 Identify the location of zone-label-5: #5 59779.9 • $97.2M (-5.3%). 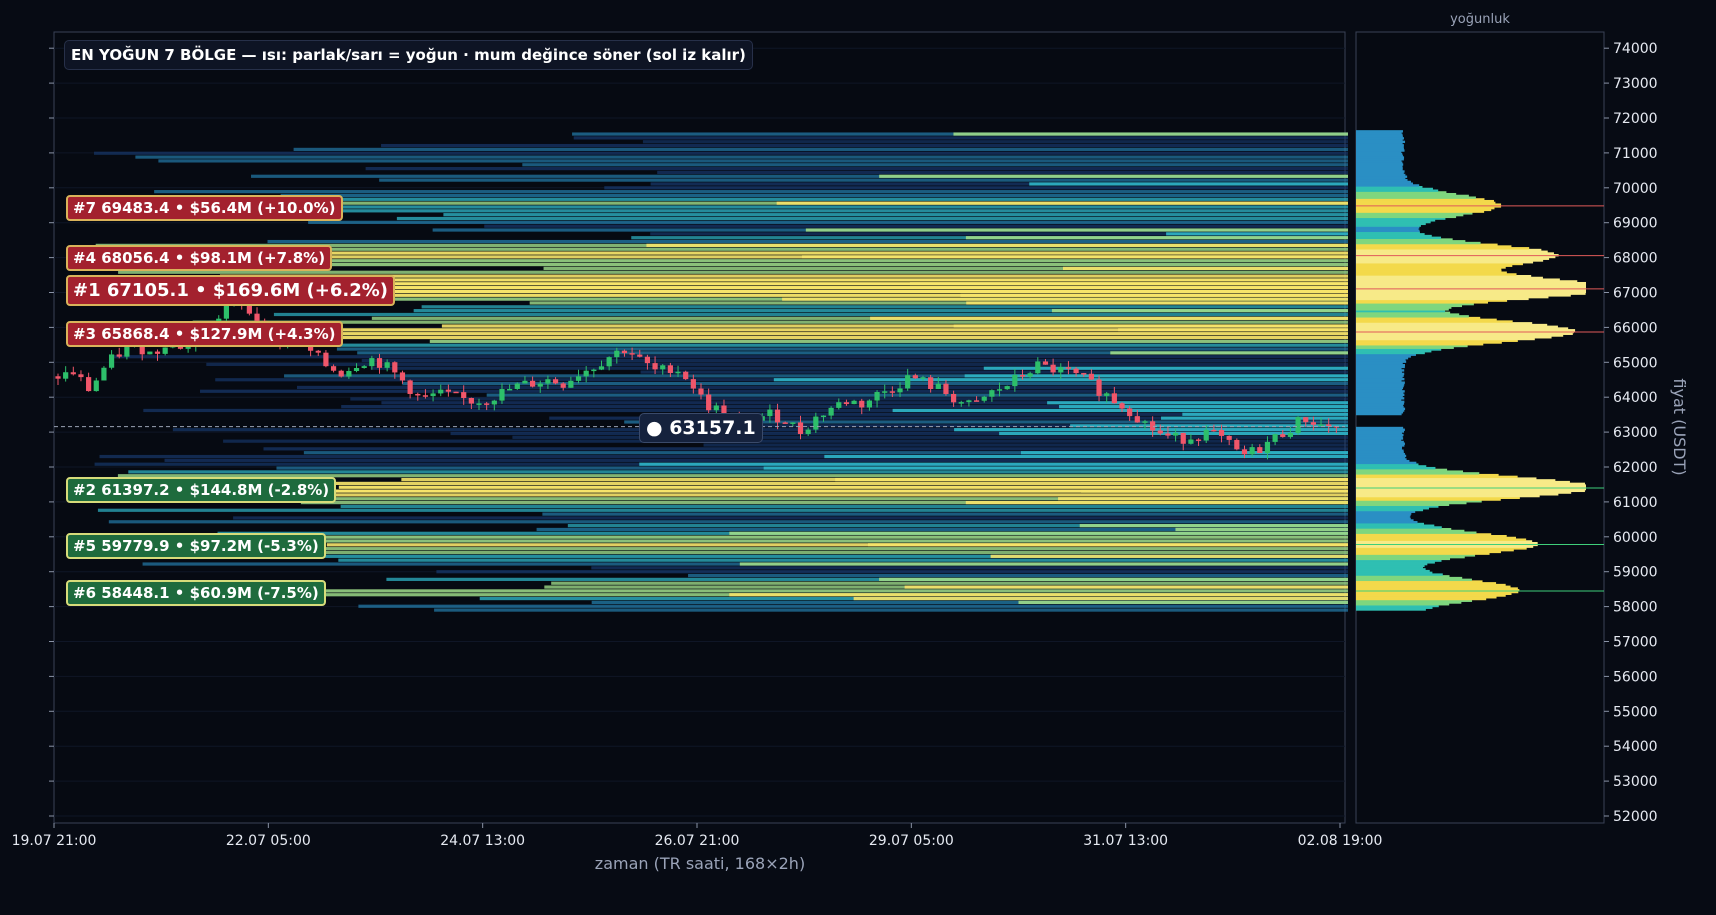
(196, 546).